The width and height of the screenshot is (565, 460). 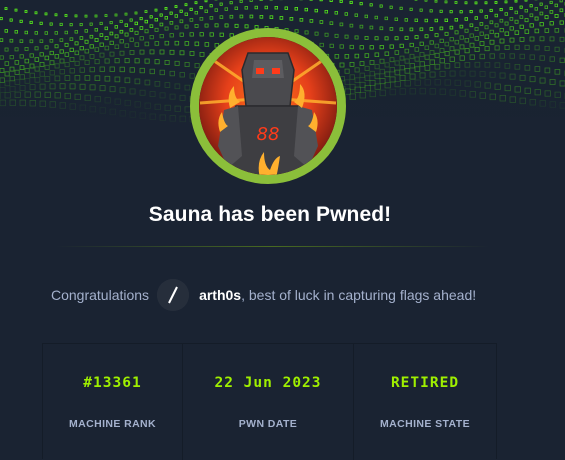 What do you see at coordinates (270, 215) in the screenshot?
I see `page-title: Sauna has been Pwned!` at bounding box center [270, 215].